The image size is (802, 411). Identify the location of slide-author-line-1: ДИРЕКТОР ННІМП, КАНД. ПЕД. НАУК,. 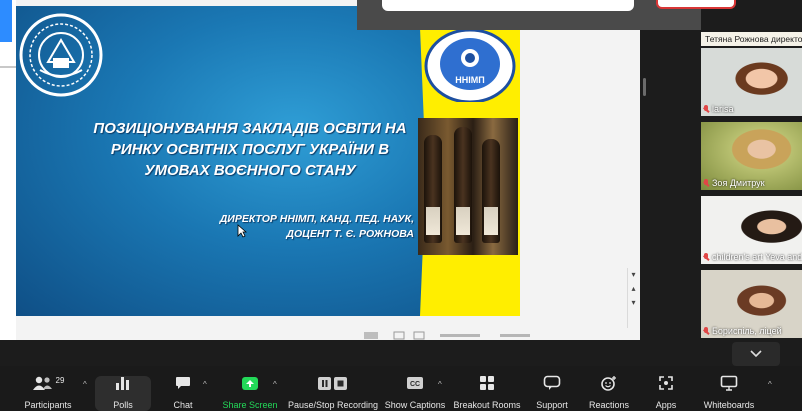
(316, 219).